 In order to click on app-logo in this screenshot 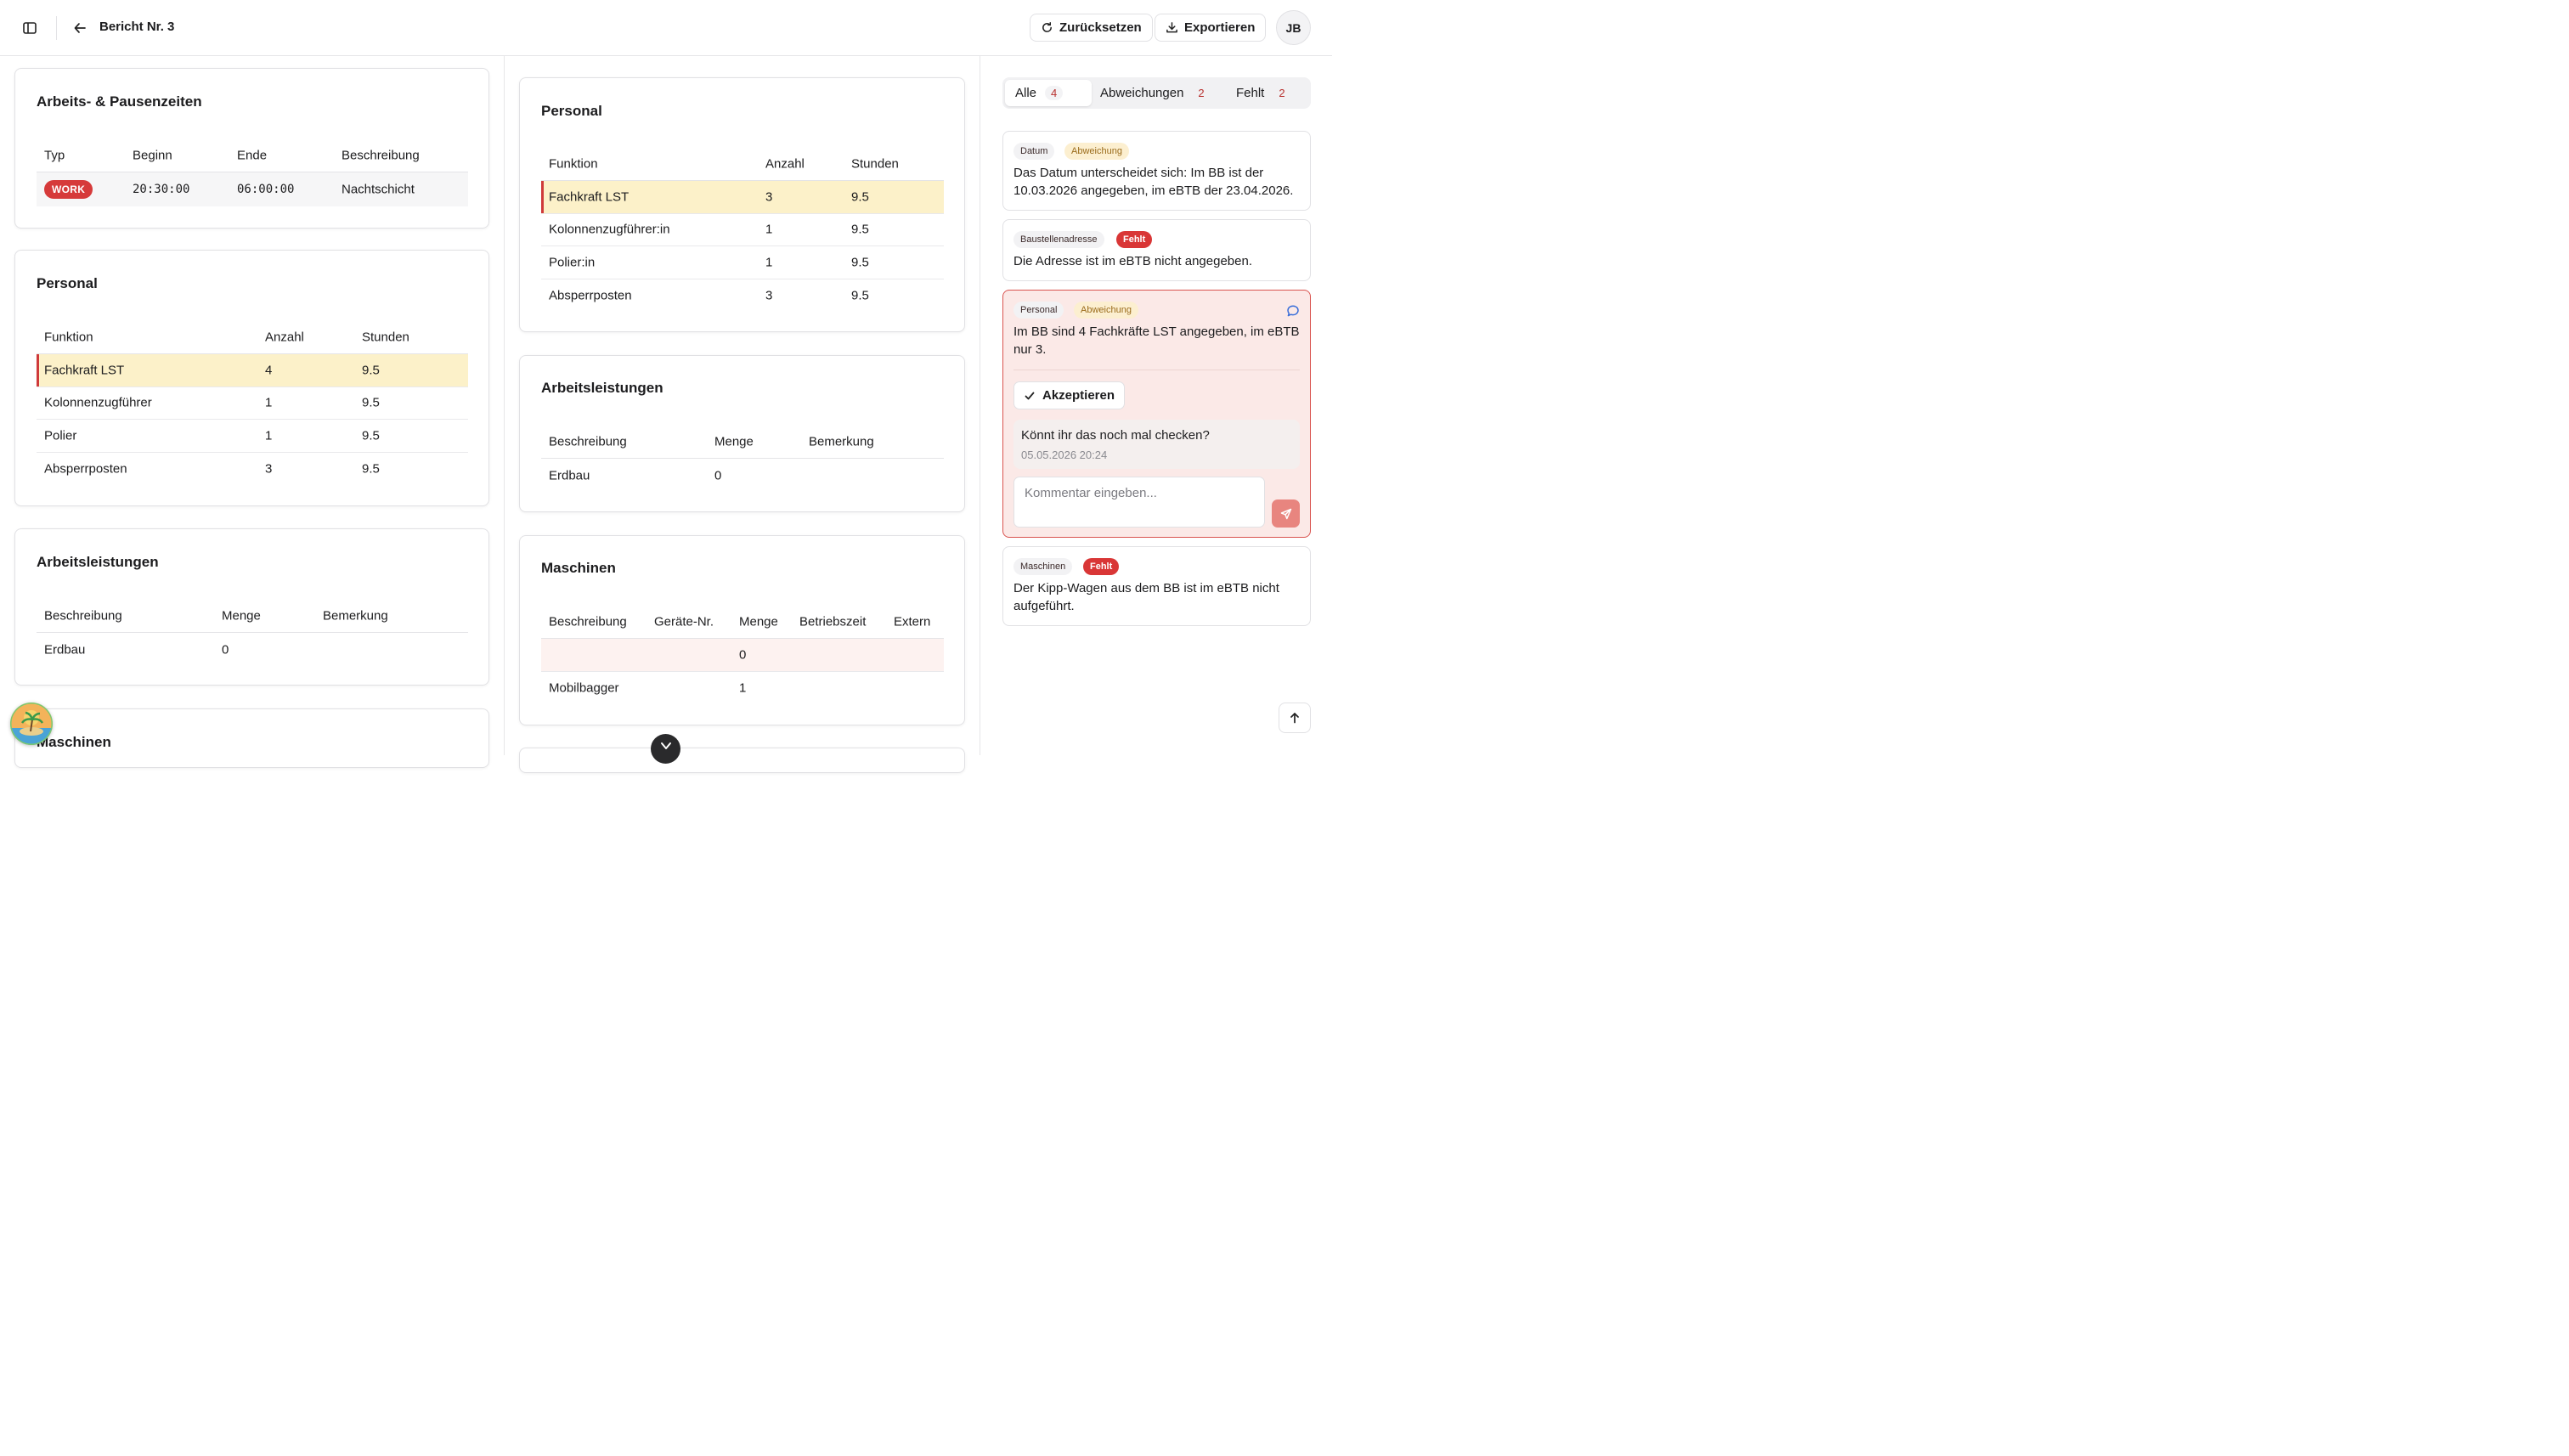, I will do `click(32, 724)`.